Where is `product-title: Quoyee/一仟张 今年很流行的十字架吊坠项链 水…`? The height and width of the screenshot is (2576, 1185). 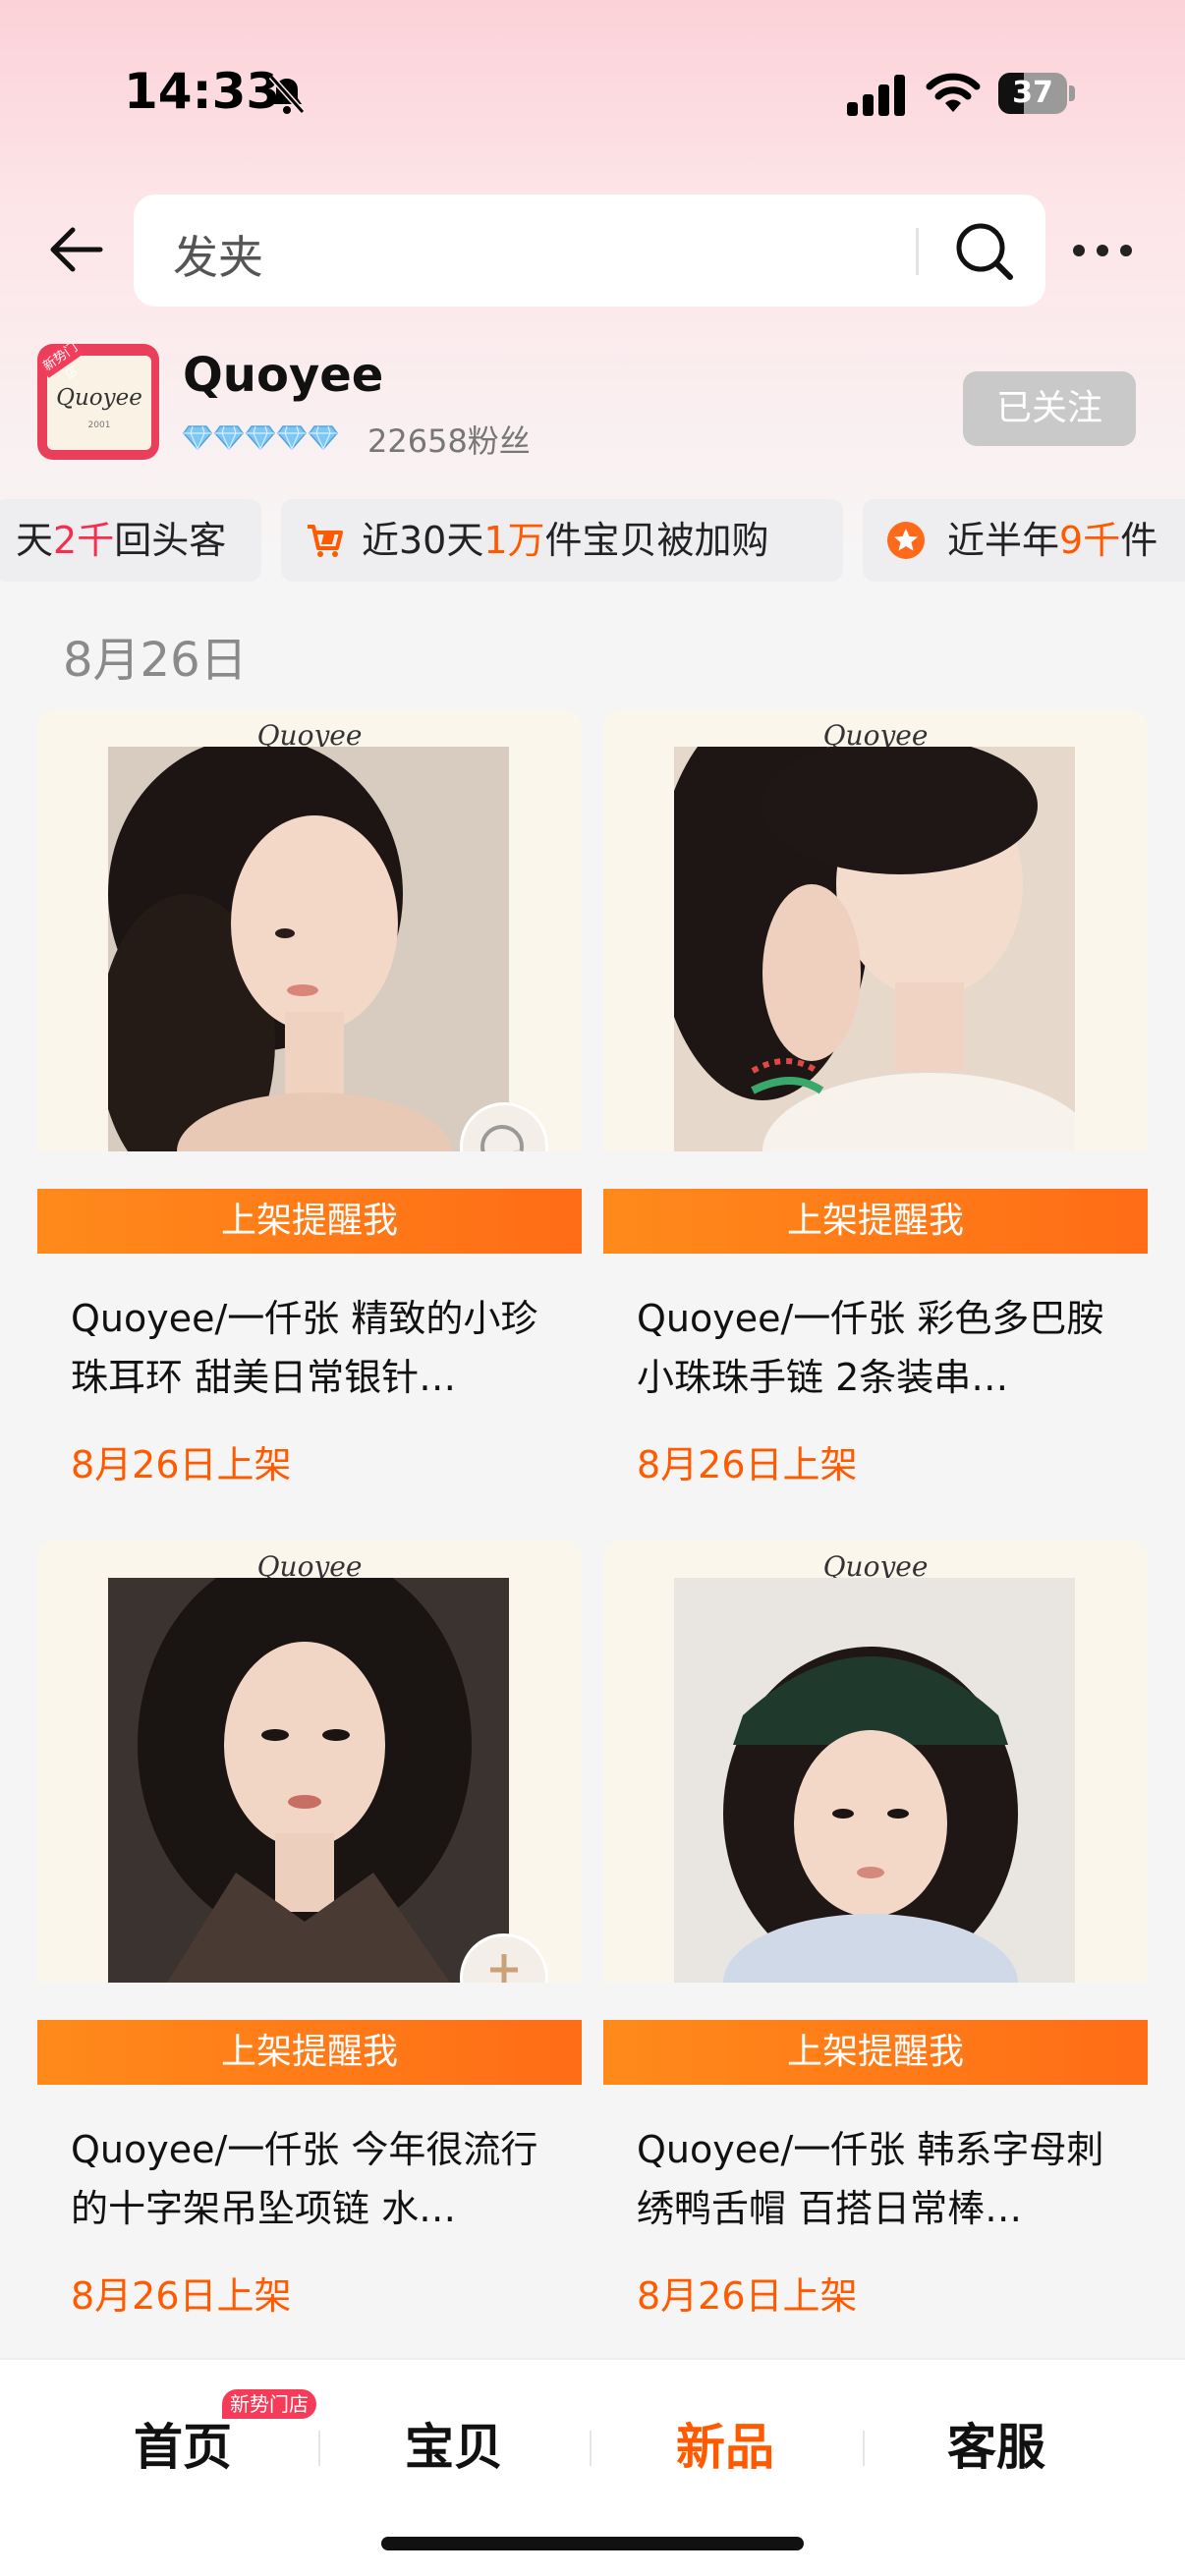 product-title: Quoyee/一仟张 今年很流行的十字架吊坠项链 水… is located at coordinates (317, 2179).